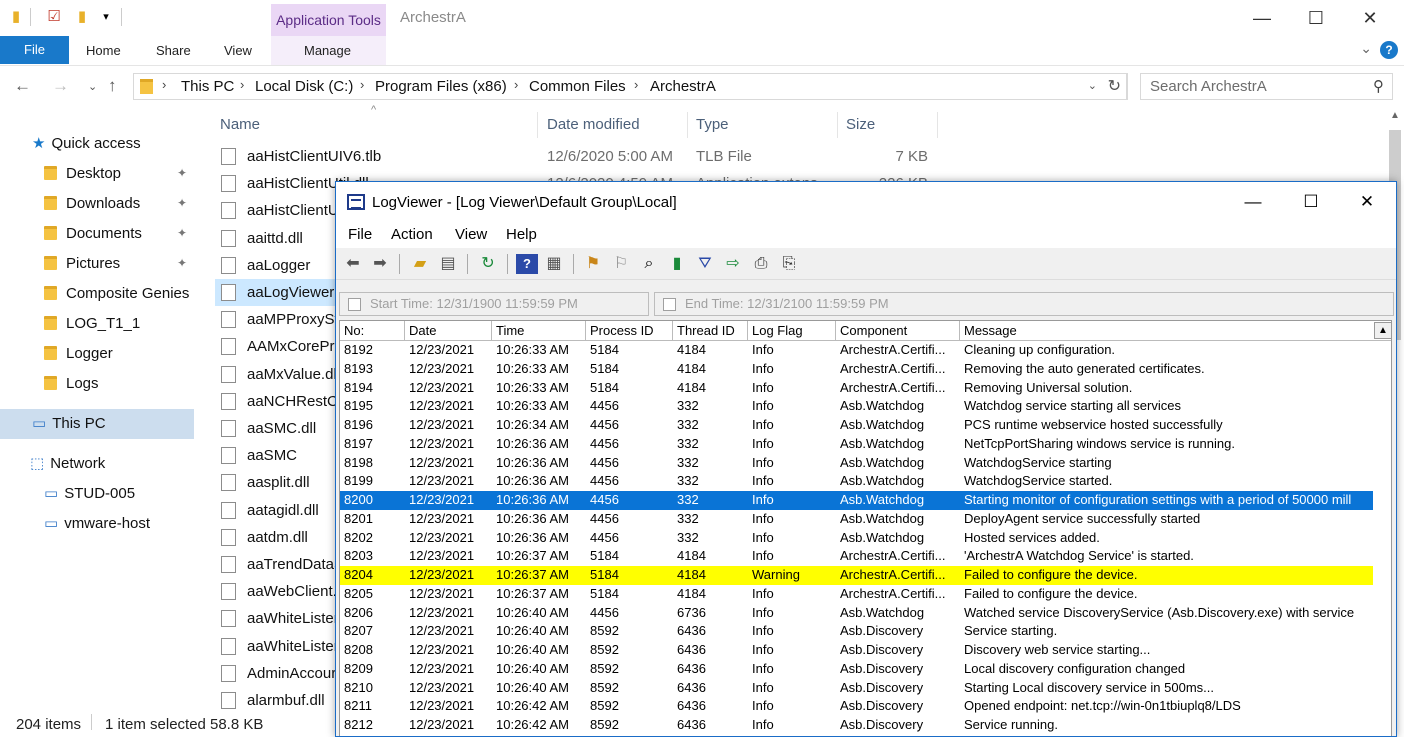 Image resolution: width=1404 pixels, height=737 pixels. What do you see at coordinates (577, 86) in the screenshot?
I see `breadcrumb-common-files: Common Files` at bounding box center [577, 86].